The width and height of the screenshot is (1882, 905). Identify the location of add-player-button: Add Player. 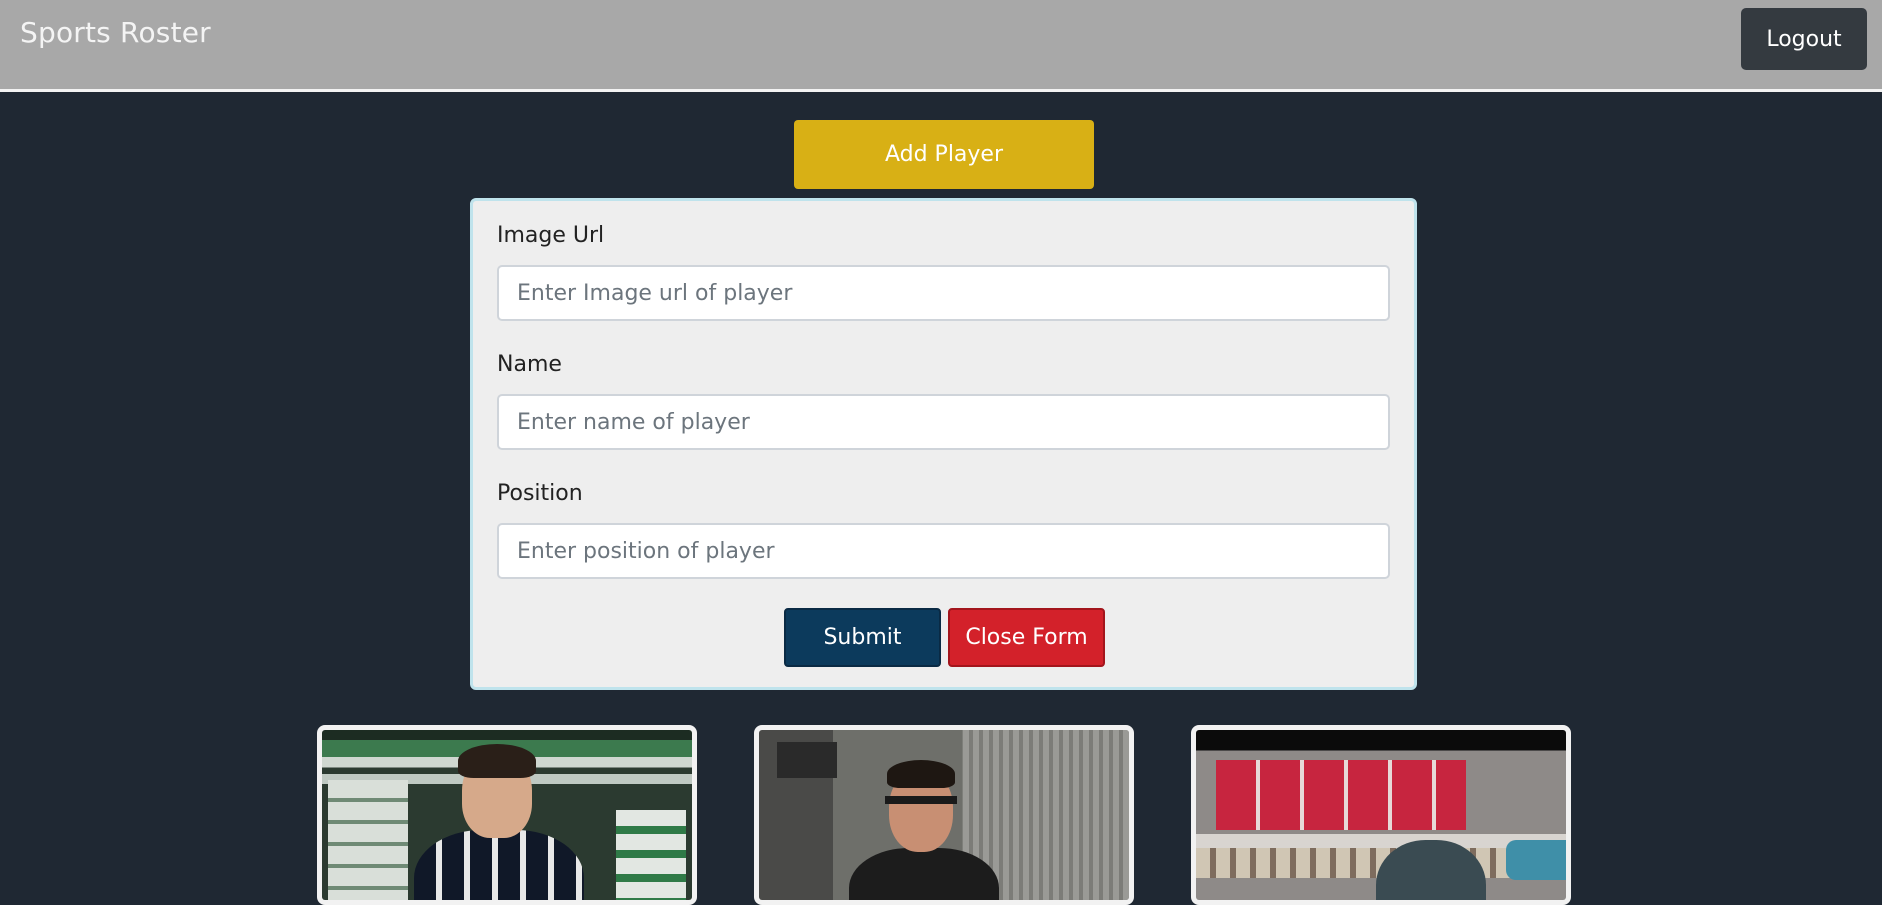
(944, 154).